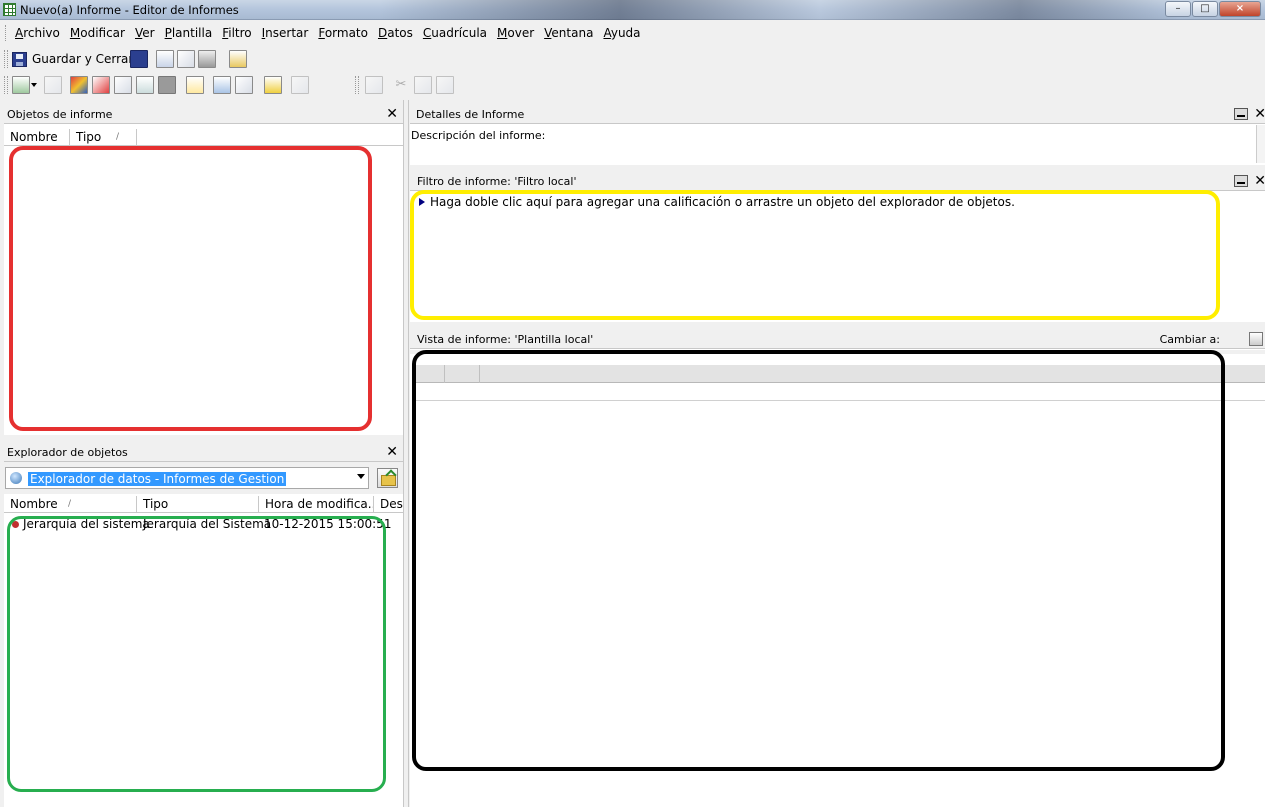  Describe the element at coordinates (505, 339) in the screenshot. I see `panel-title: Vista de informe: 'Plantilla local'` at that location.